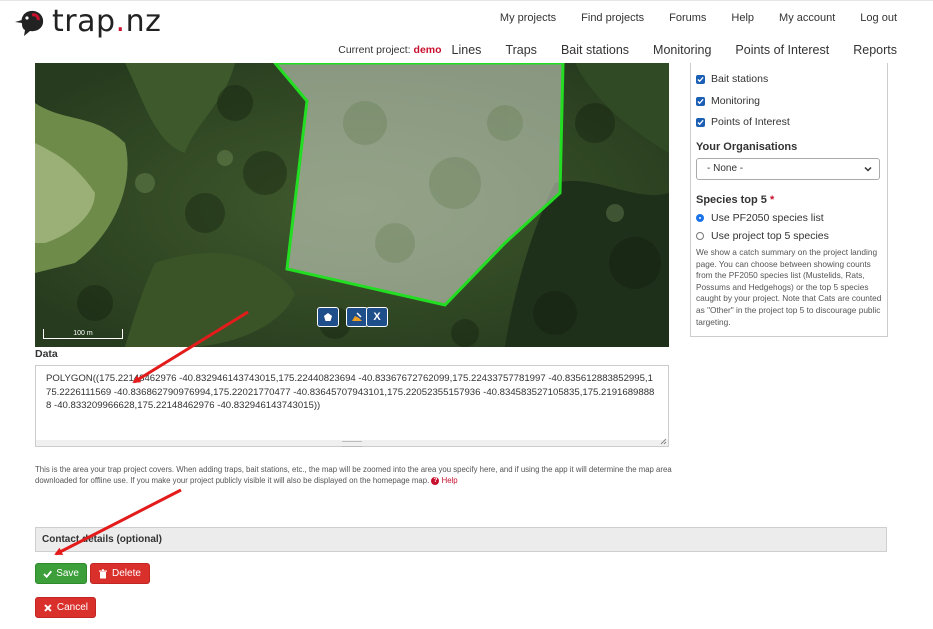 This screenshot has height=629, width=933. I want to click on trash-icon, so click(103, 573).